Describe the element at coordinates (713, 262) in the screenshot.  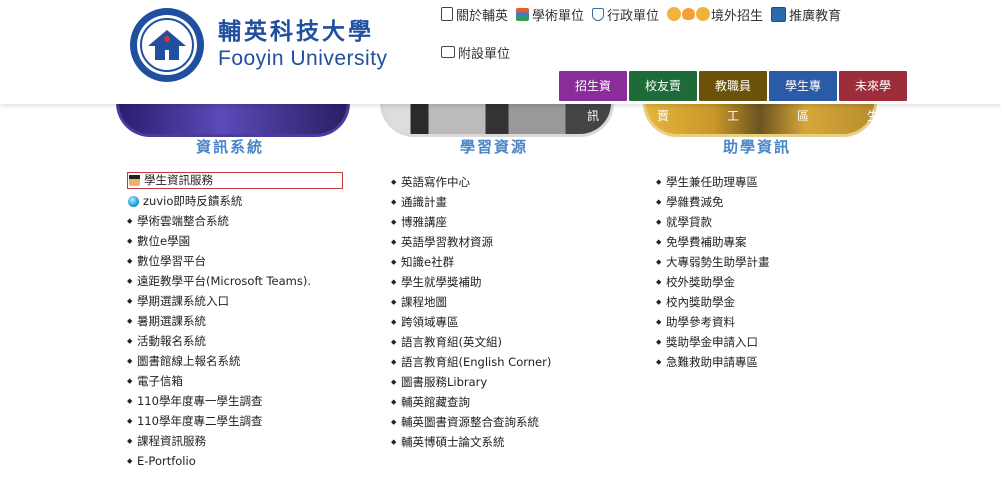
I see `list-item: ◆ 大專弱勢生助學計畫` at that location.